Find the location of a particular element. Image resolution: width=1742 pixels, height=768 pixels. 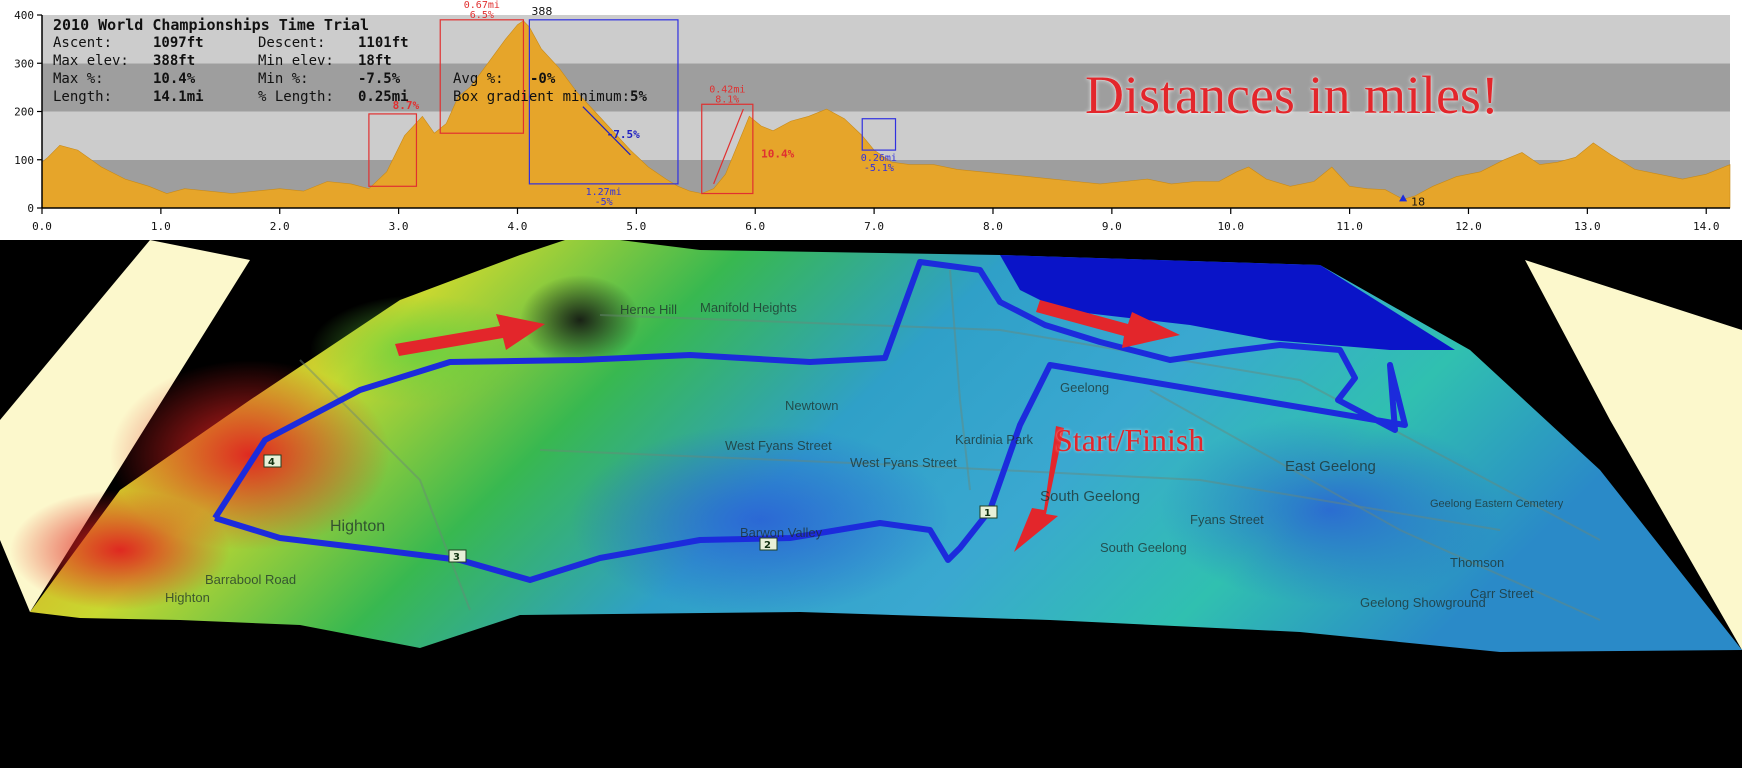

dark-ridge is located at coordinates (580, 320).